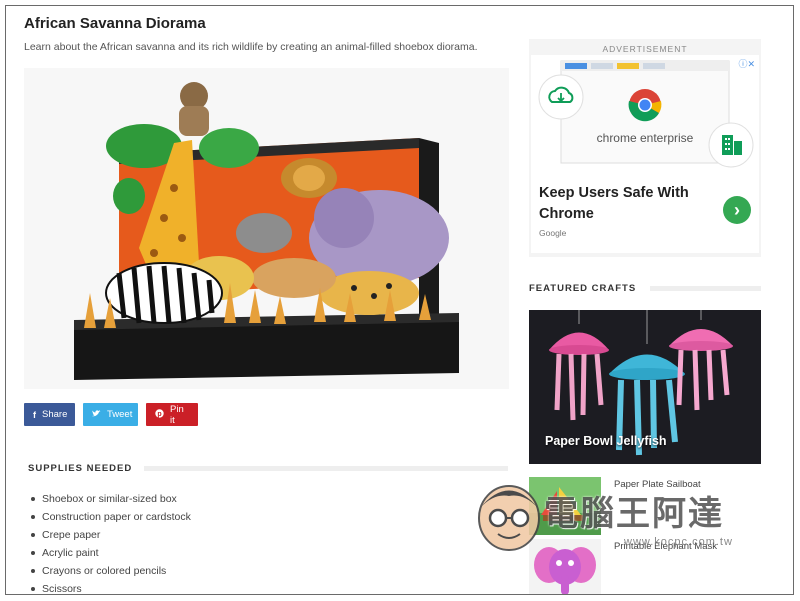 This screenshot has height=601, width=800. I want to click on watermark-url: www.kocpc.com.tw, so click(678, 542).